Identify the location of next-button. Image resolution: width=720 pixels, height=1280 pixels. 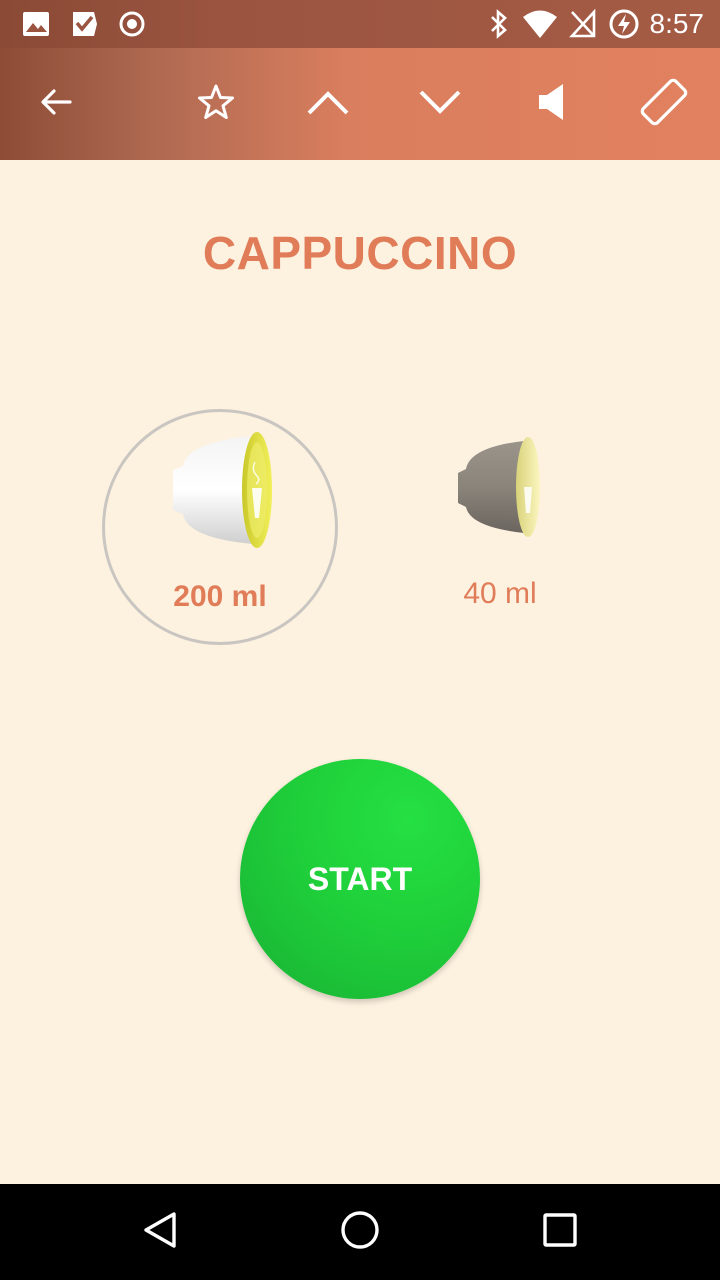
(440, 104).